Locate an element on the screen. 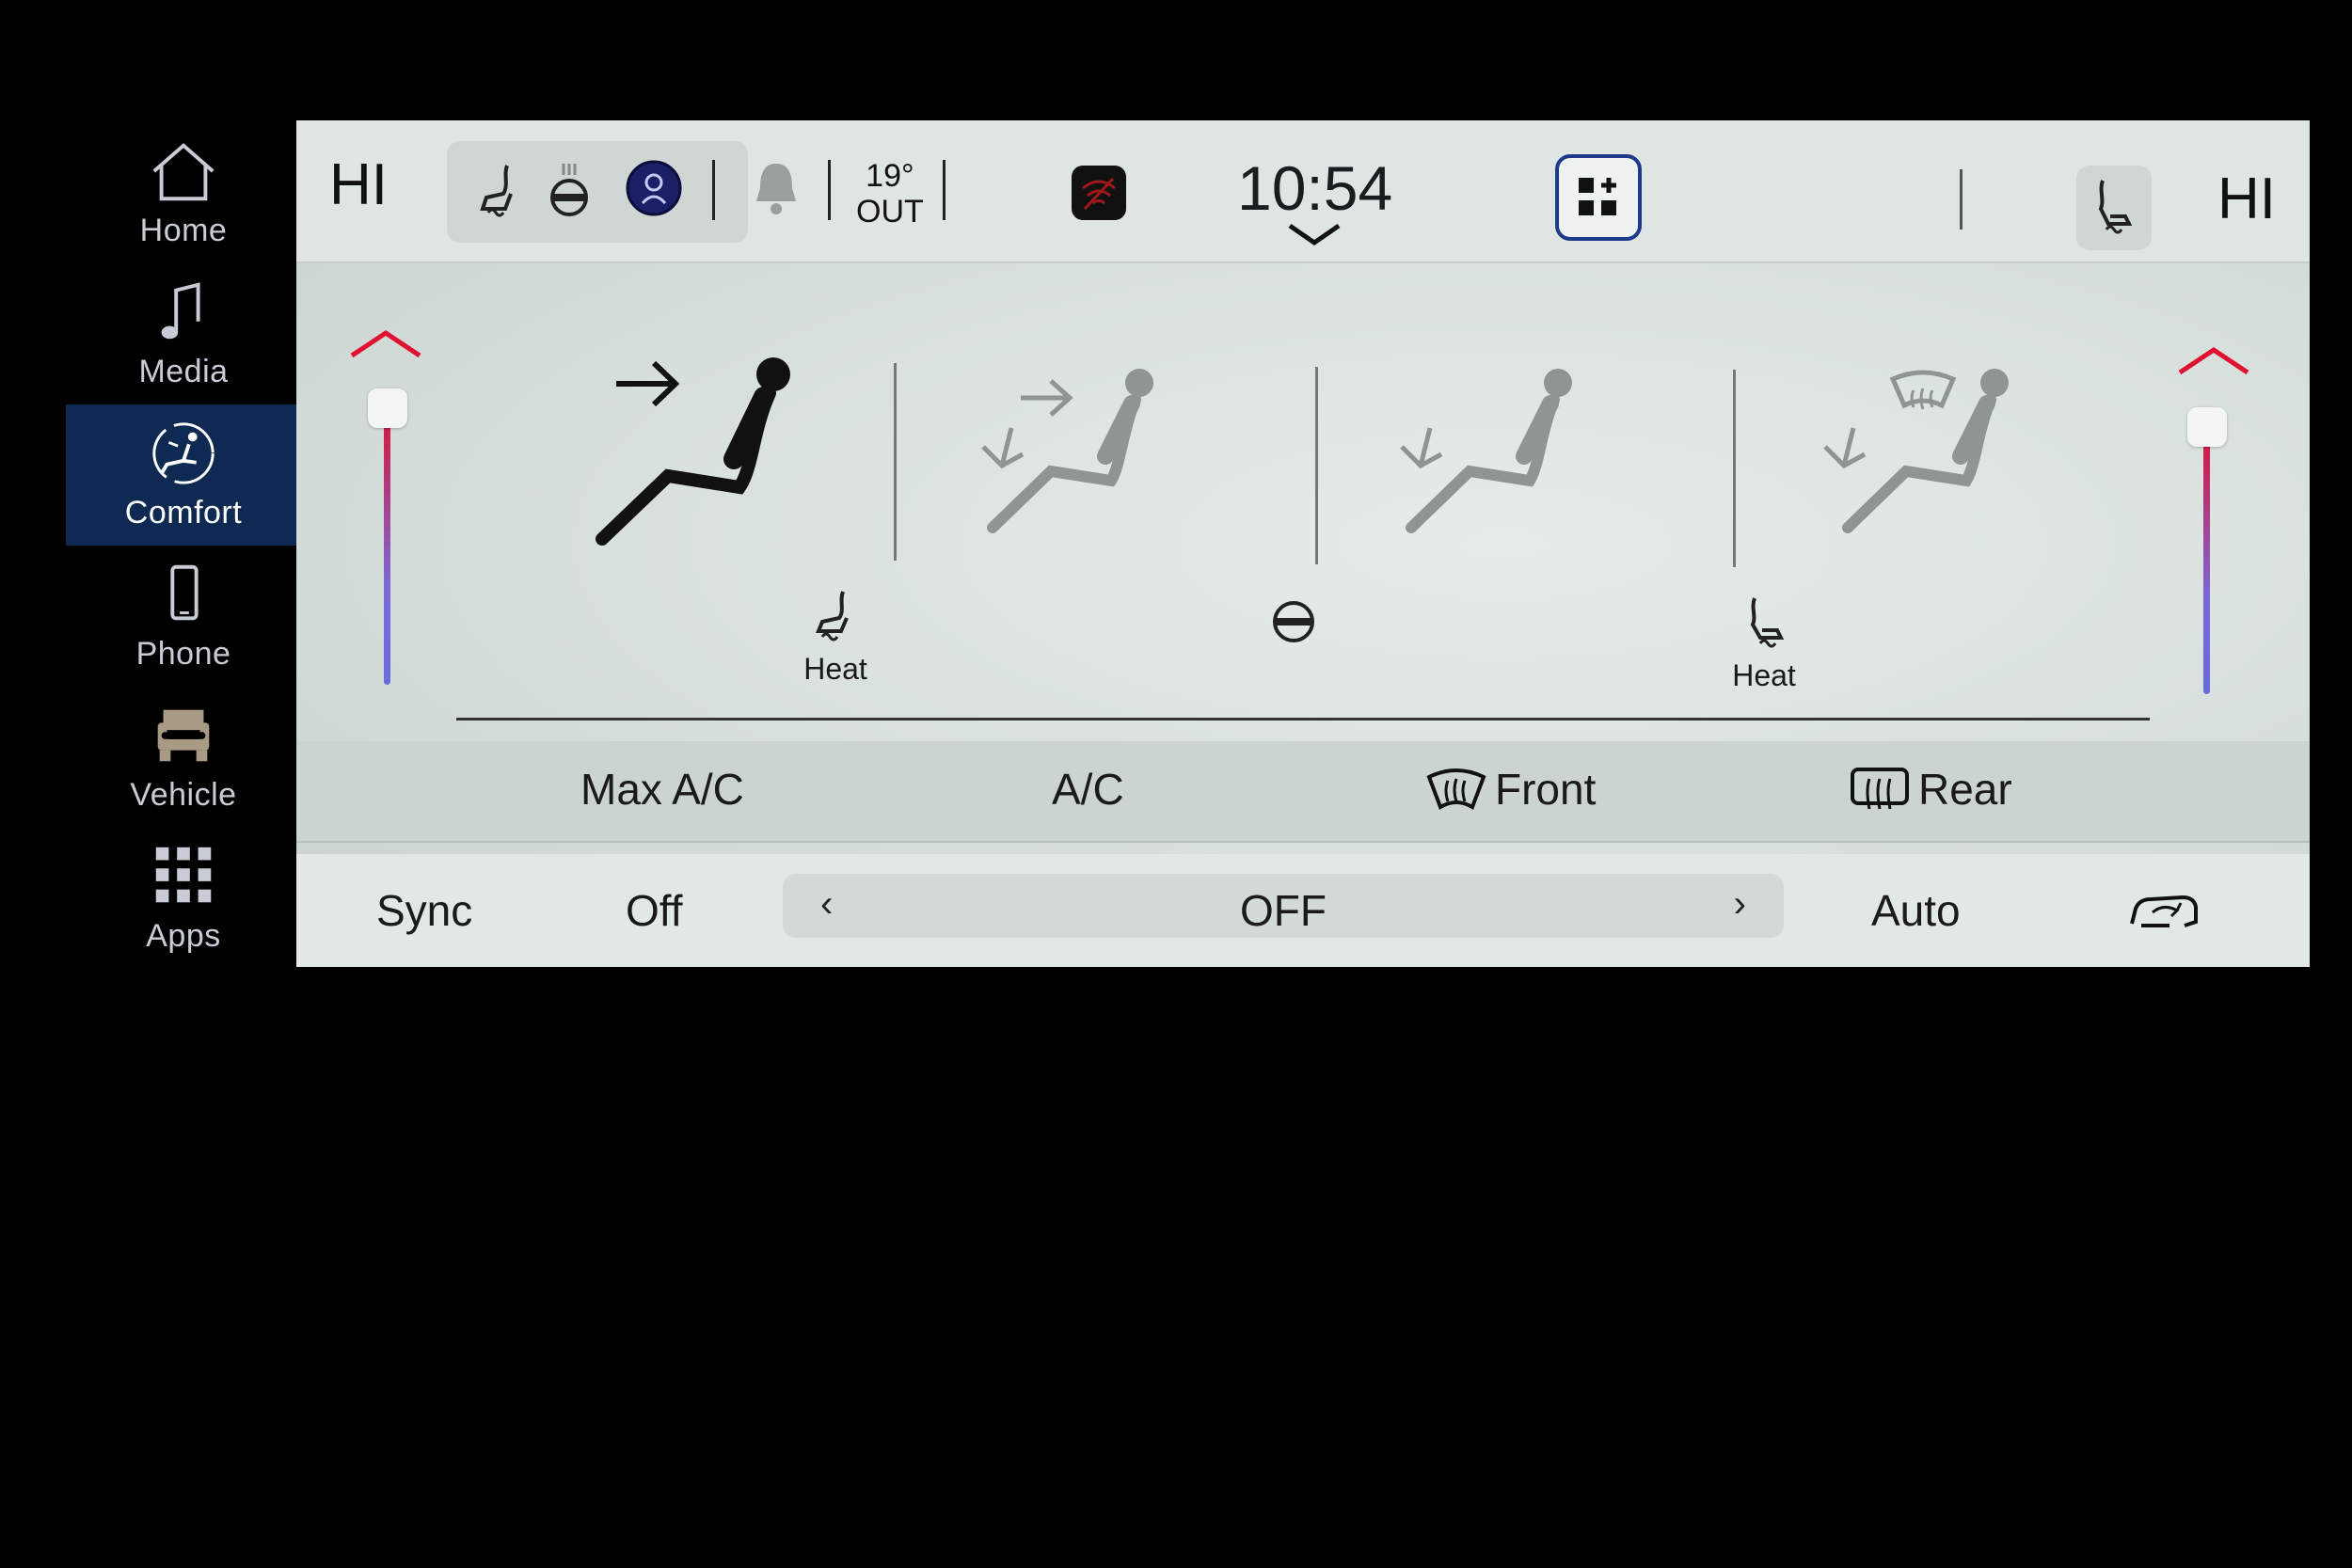 Image resolution: width=2352 pixels, height=1568 pixels. outside-temp-label: OUT is located at coordinates (890, 212).